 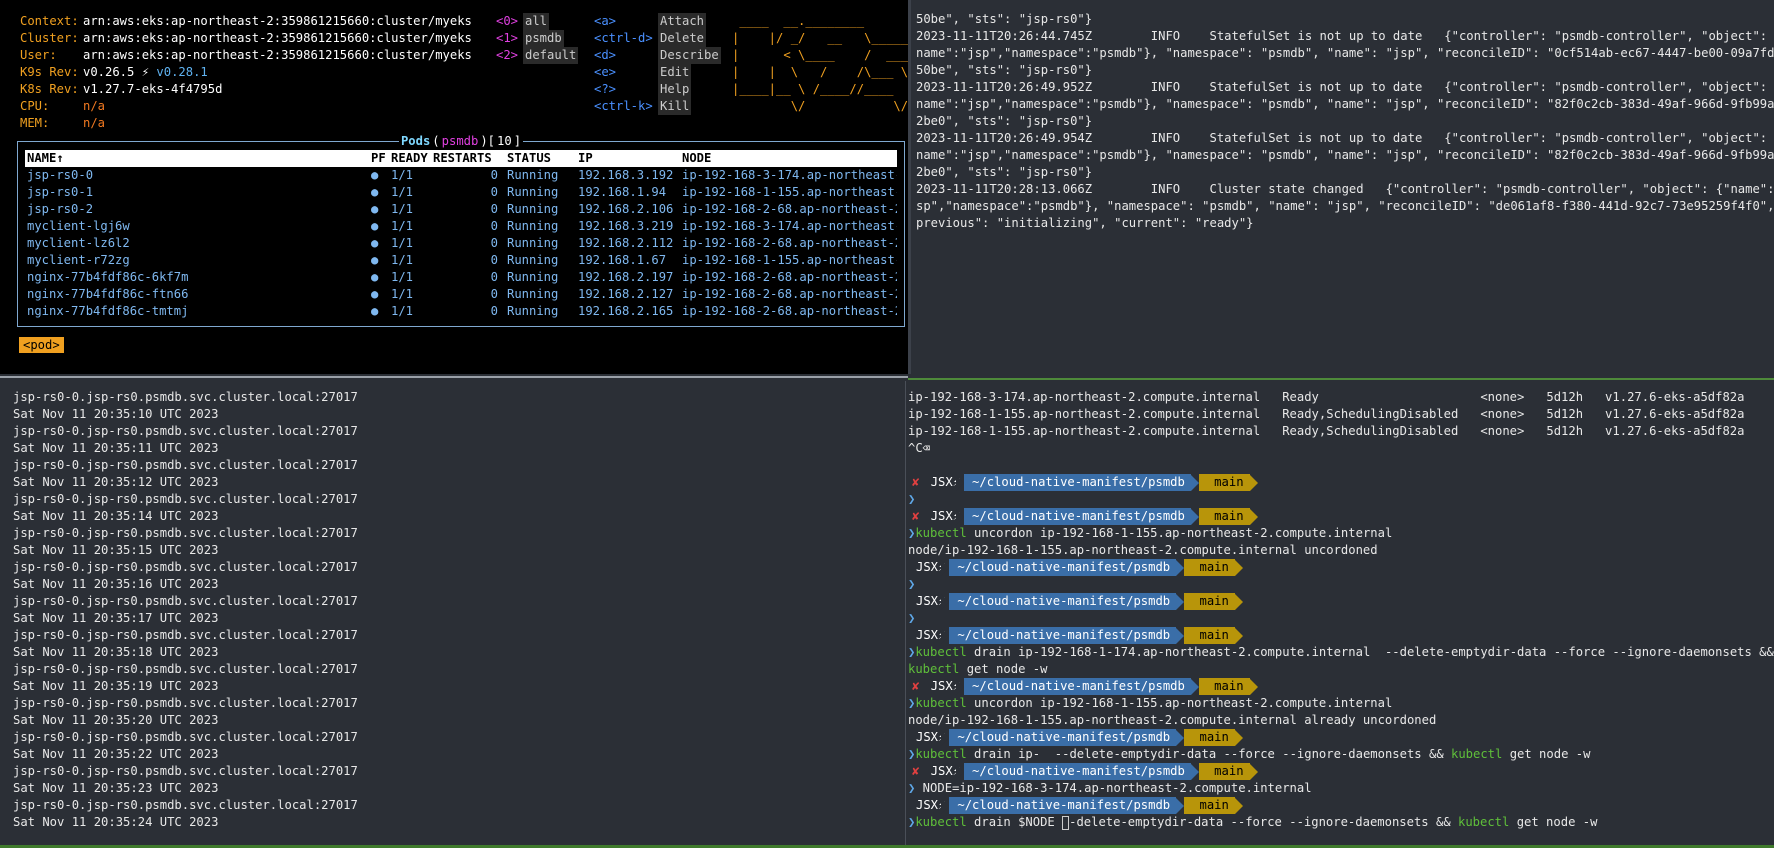 I want to click on key-binding-action: Delete, so click(x=682, y=38).